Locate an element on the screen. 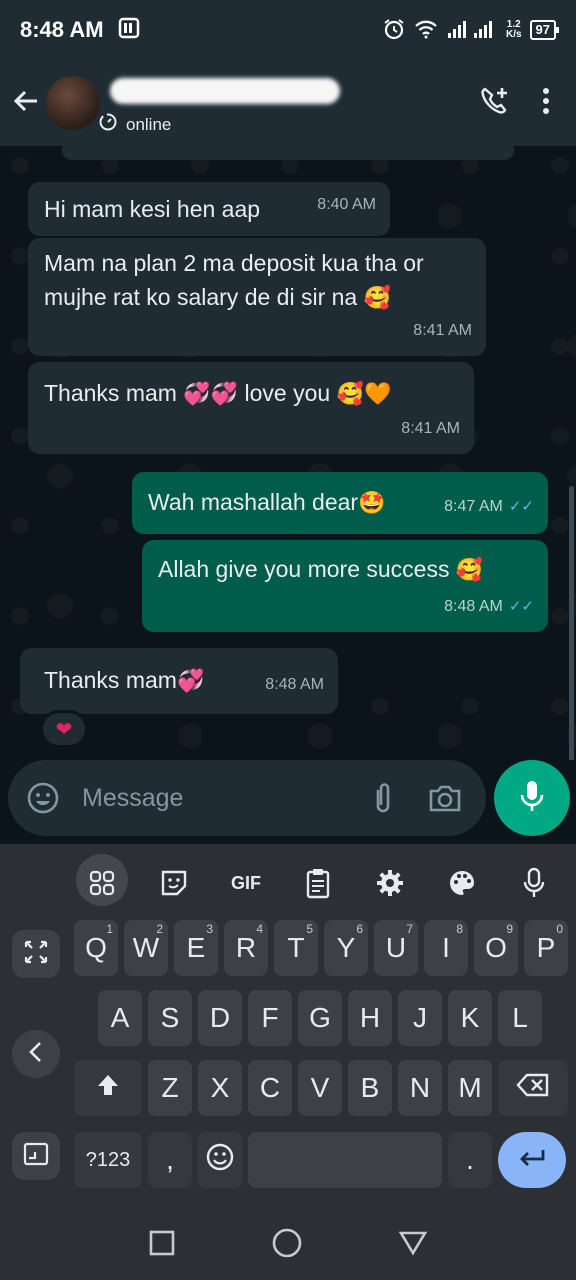 The width and height of the screenshot is (576, 1280). keyboard-toolbar: GIF is located at coordinates (288, 883).